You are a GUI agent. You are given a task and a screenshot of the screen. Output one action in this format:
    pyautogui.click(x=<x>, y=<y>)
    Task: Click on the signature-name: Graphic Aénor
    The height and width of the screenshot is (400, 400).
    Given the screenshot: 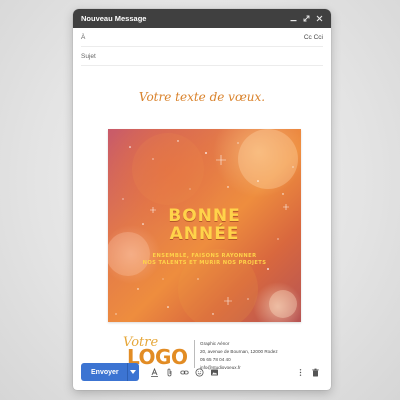 What is the action you would take?
    pyautogui.click(x=215, y=343)
    